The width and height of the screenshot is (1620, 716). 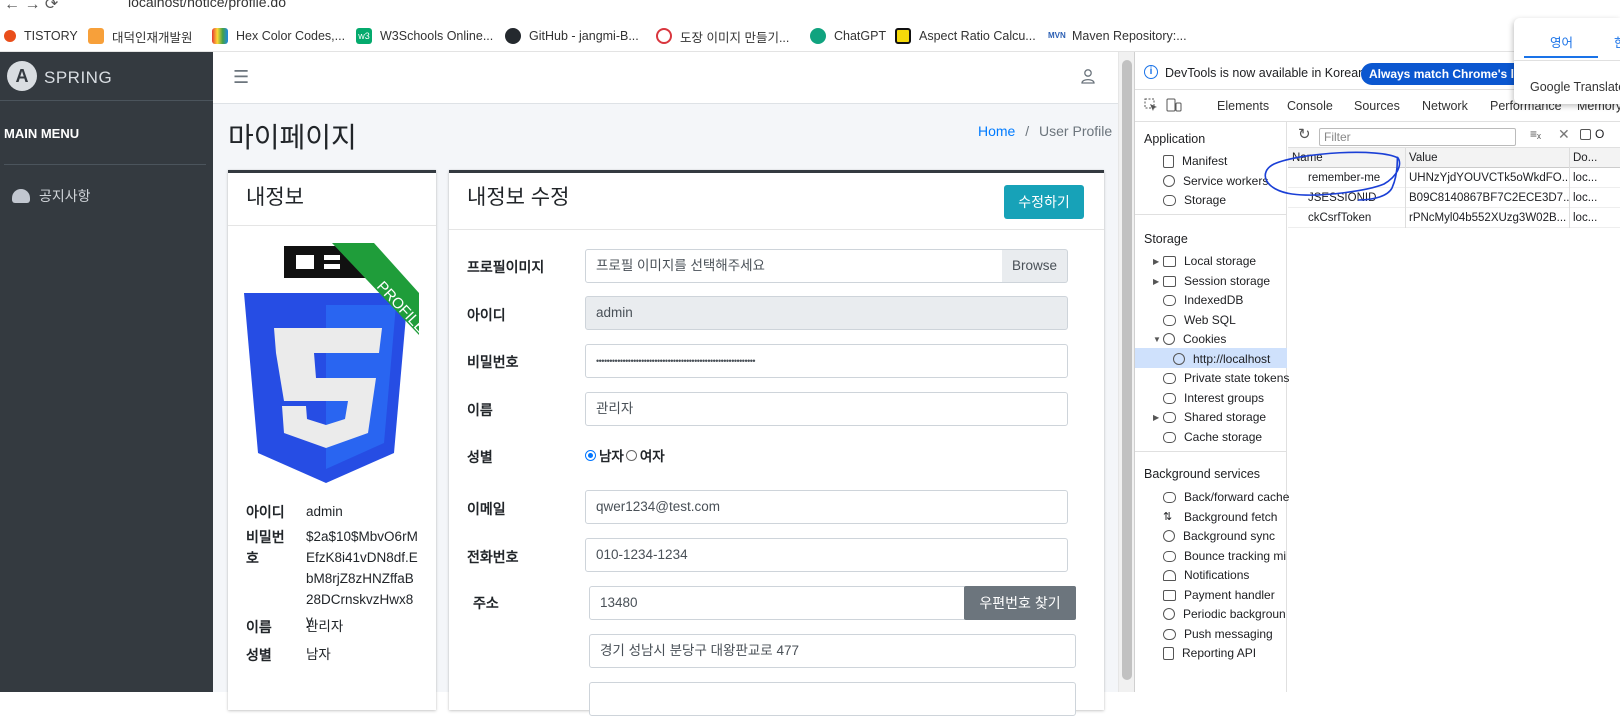 What do you see at coordinates (1213, 398) in the screenshot?
I see `storage-item-interest-groups: Interest groups` at bounding box center [1213, 398].